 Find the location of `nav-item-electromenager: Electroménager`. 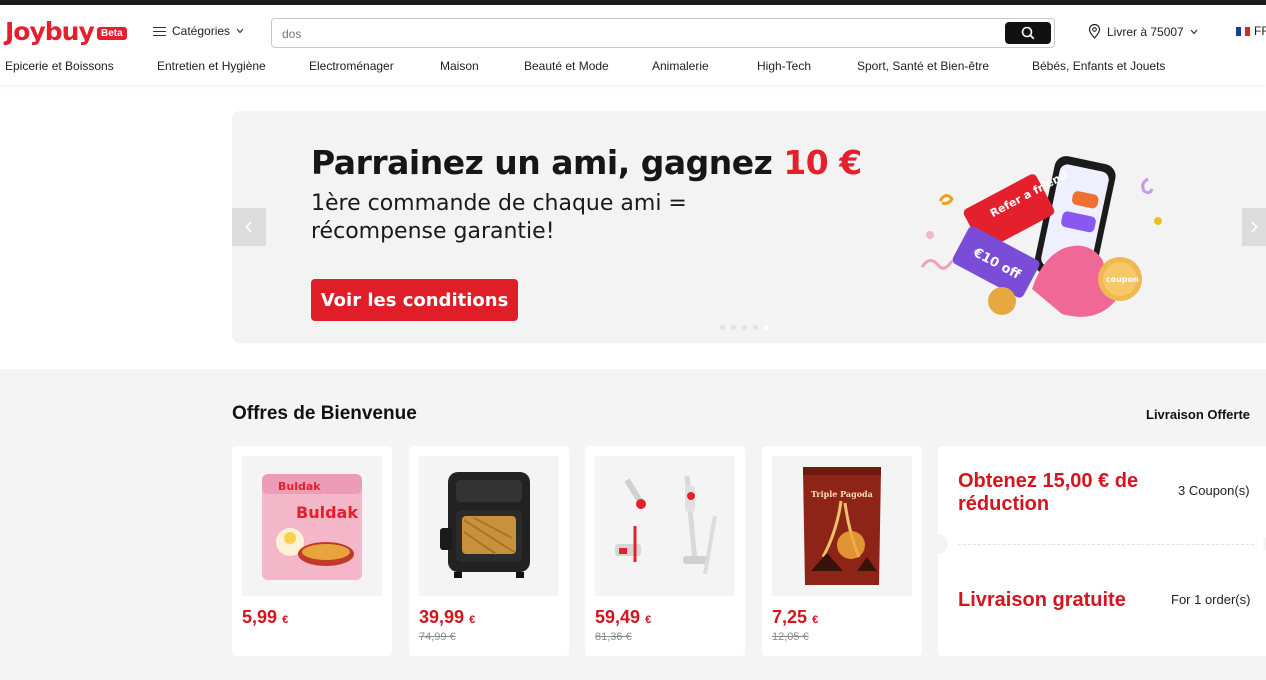

nav-item-electromenager: Electroménager is located at coordinates (351, 66).